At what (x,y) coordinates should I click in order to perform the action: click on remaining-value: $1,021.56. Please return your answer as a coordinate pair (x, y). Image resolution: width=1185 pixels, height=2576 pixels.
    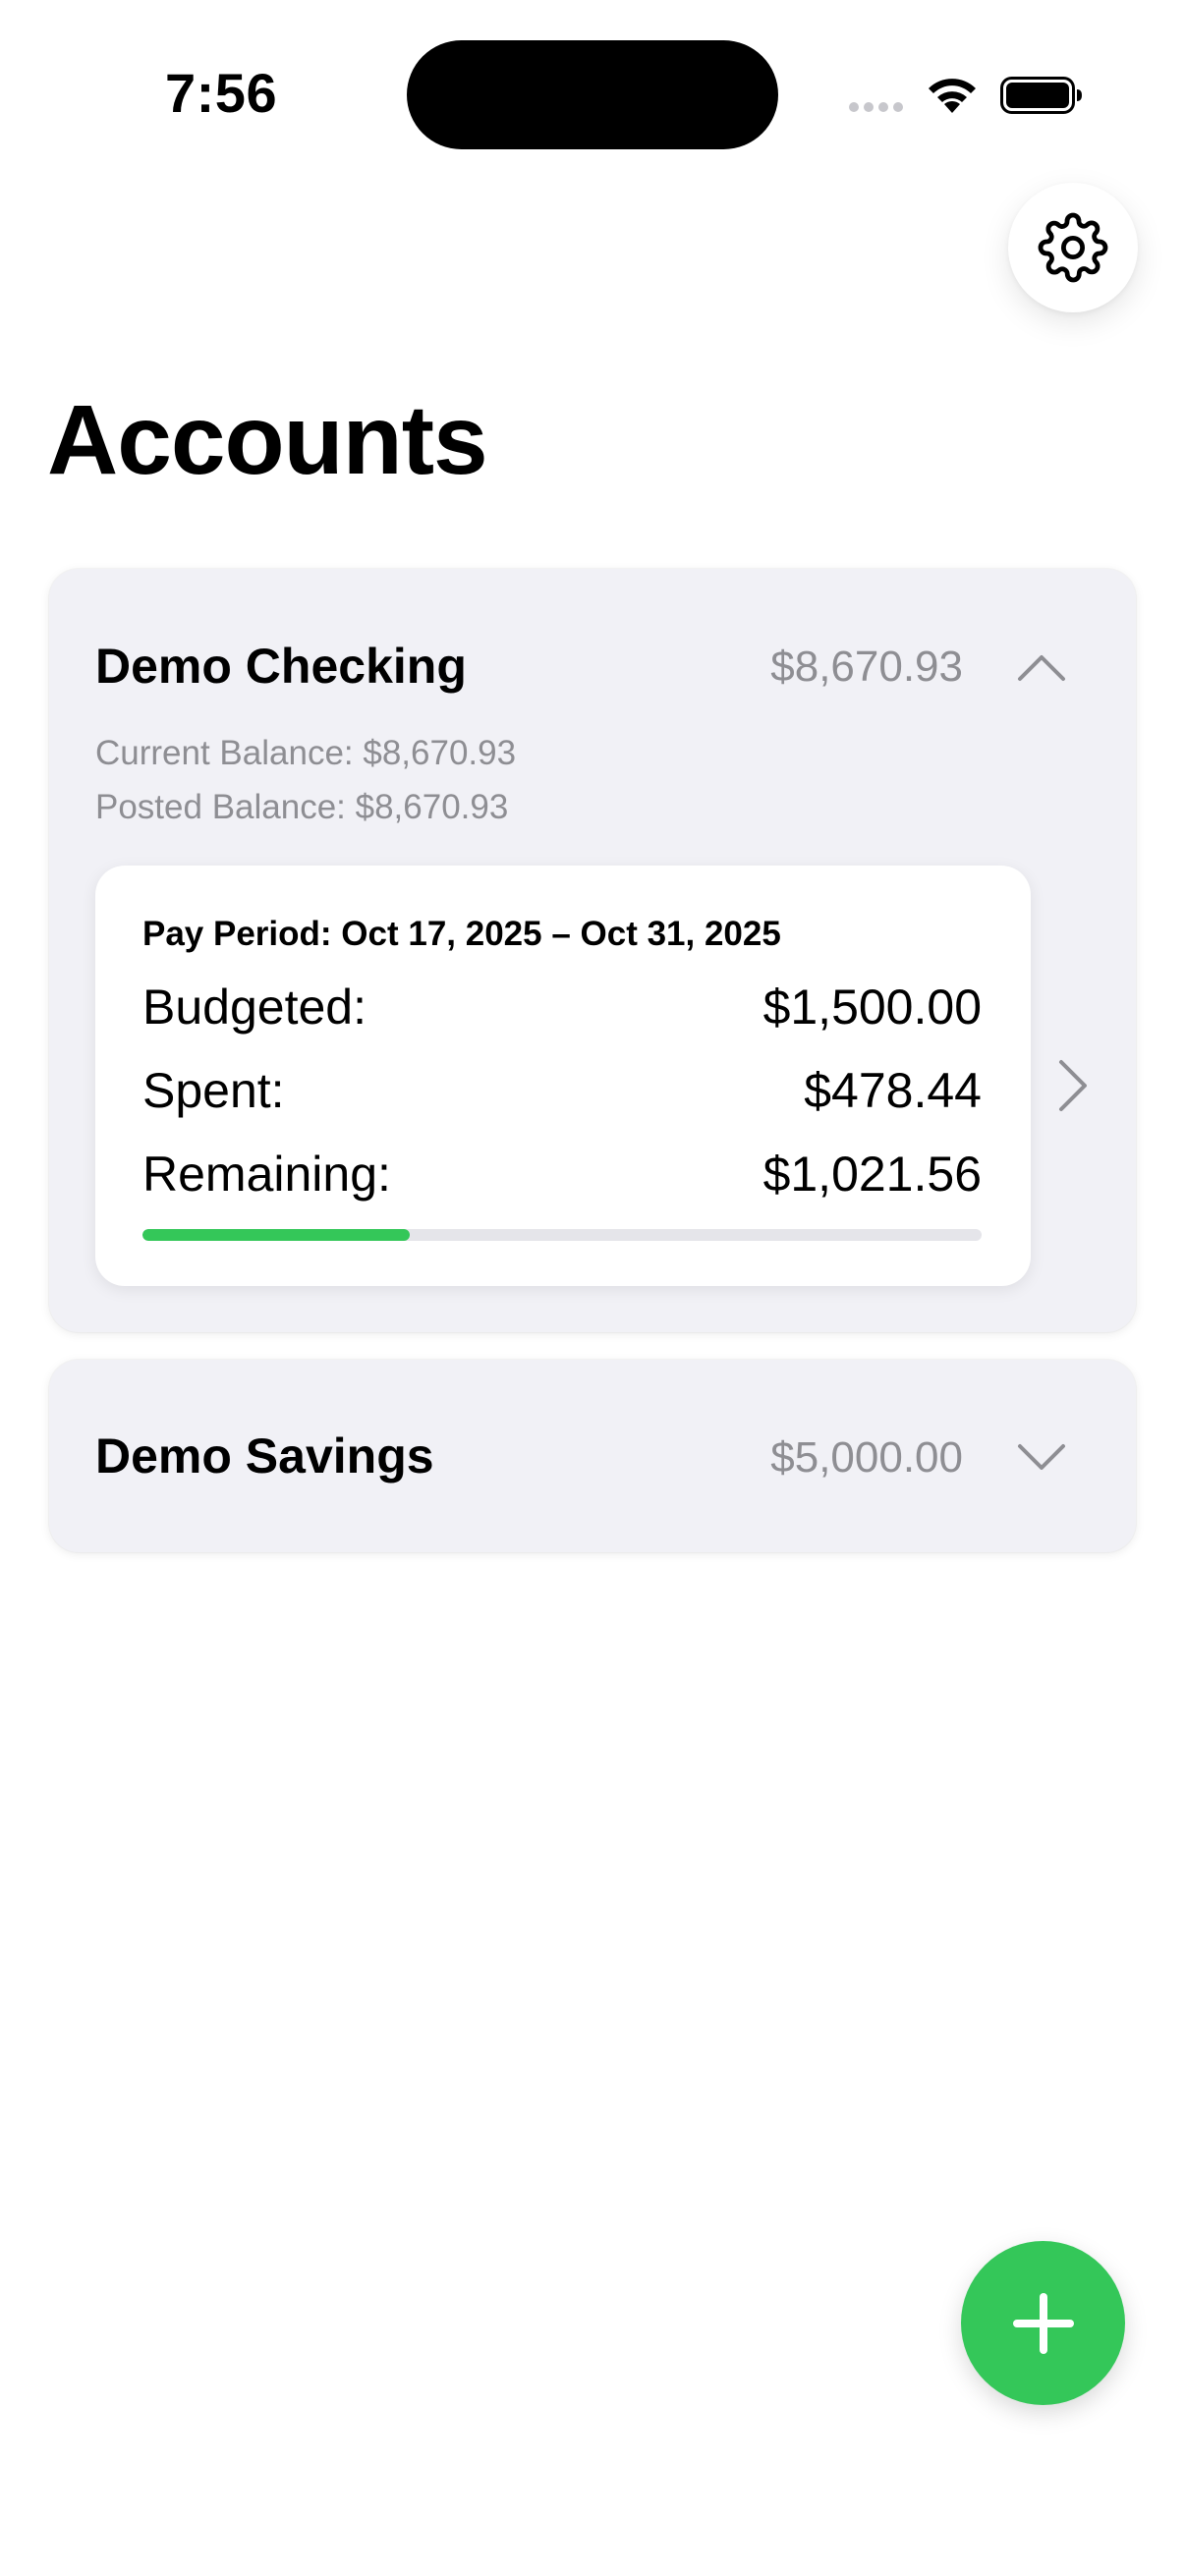
    Looking at the image, I should click on (872, 1174).